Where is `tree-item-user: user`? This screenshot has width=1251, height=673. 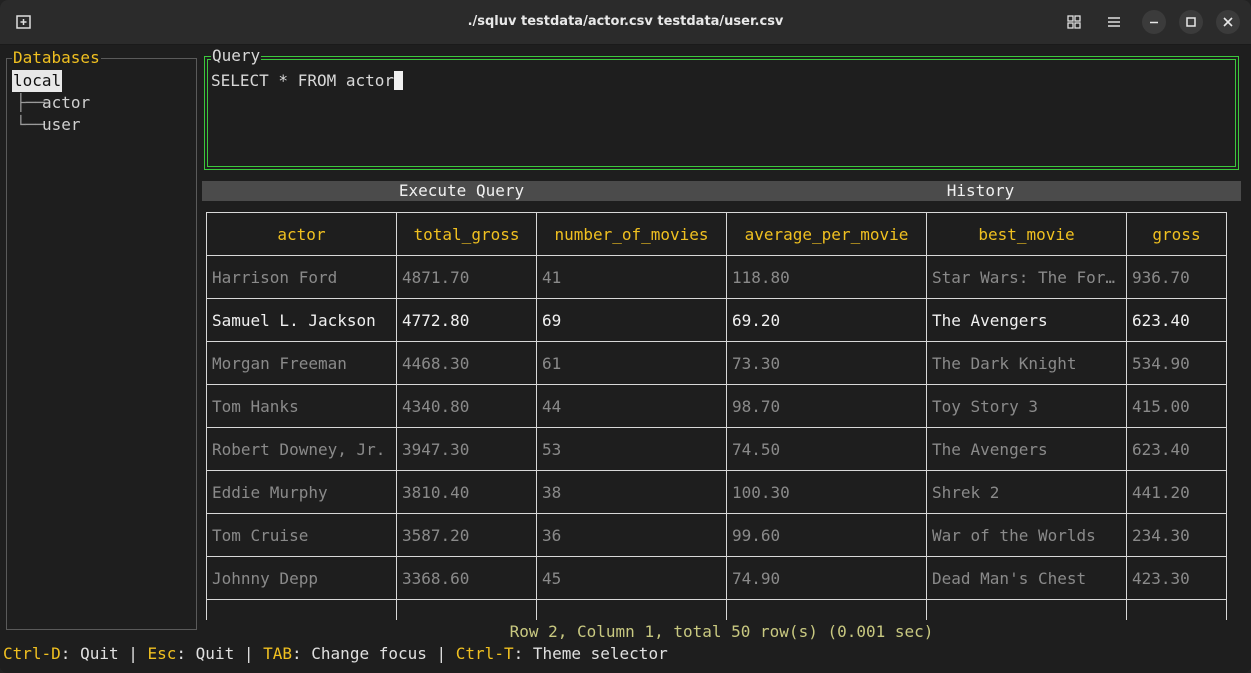
tree-item-user: user is located at coordinates (61, 125).